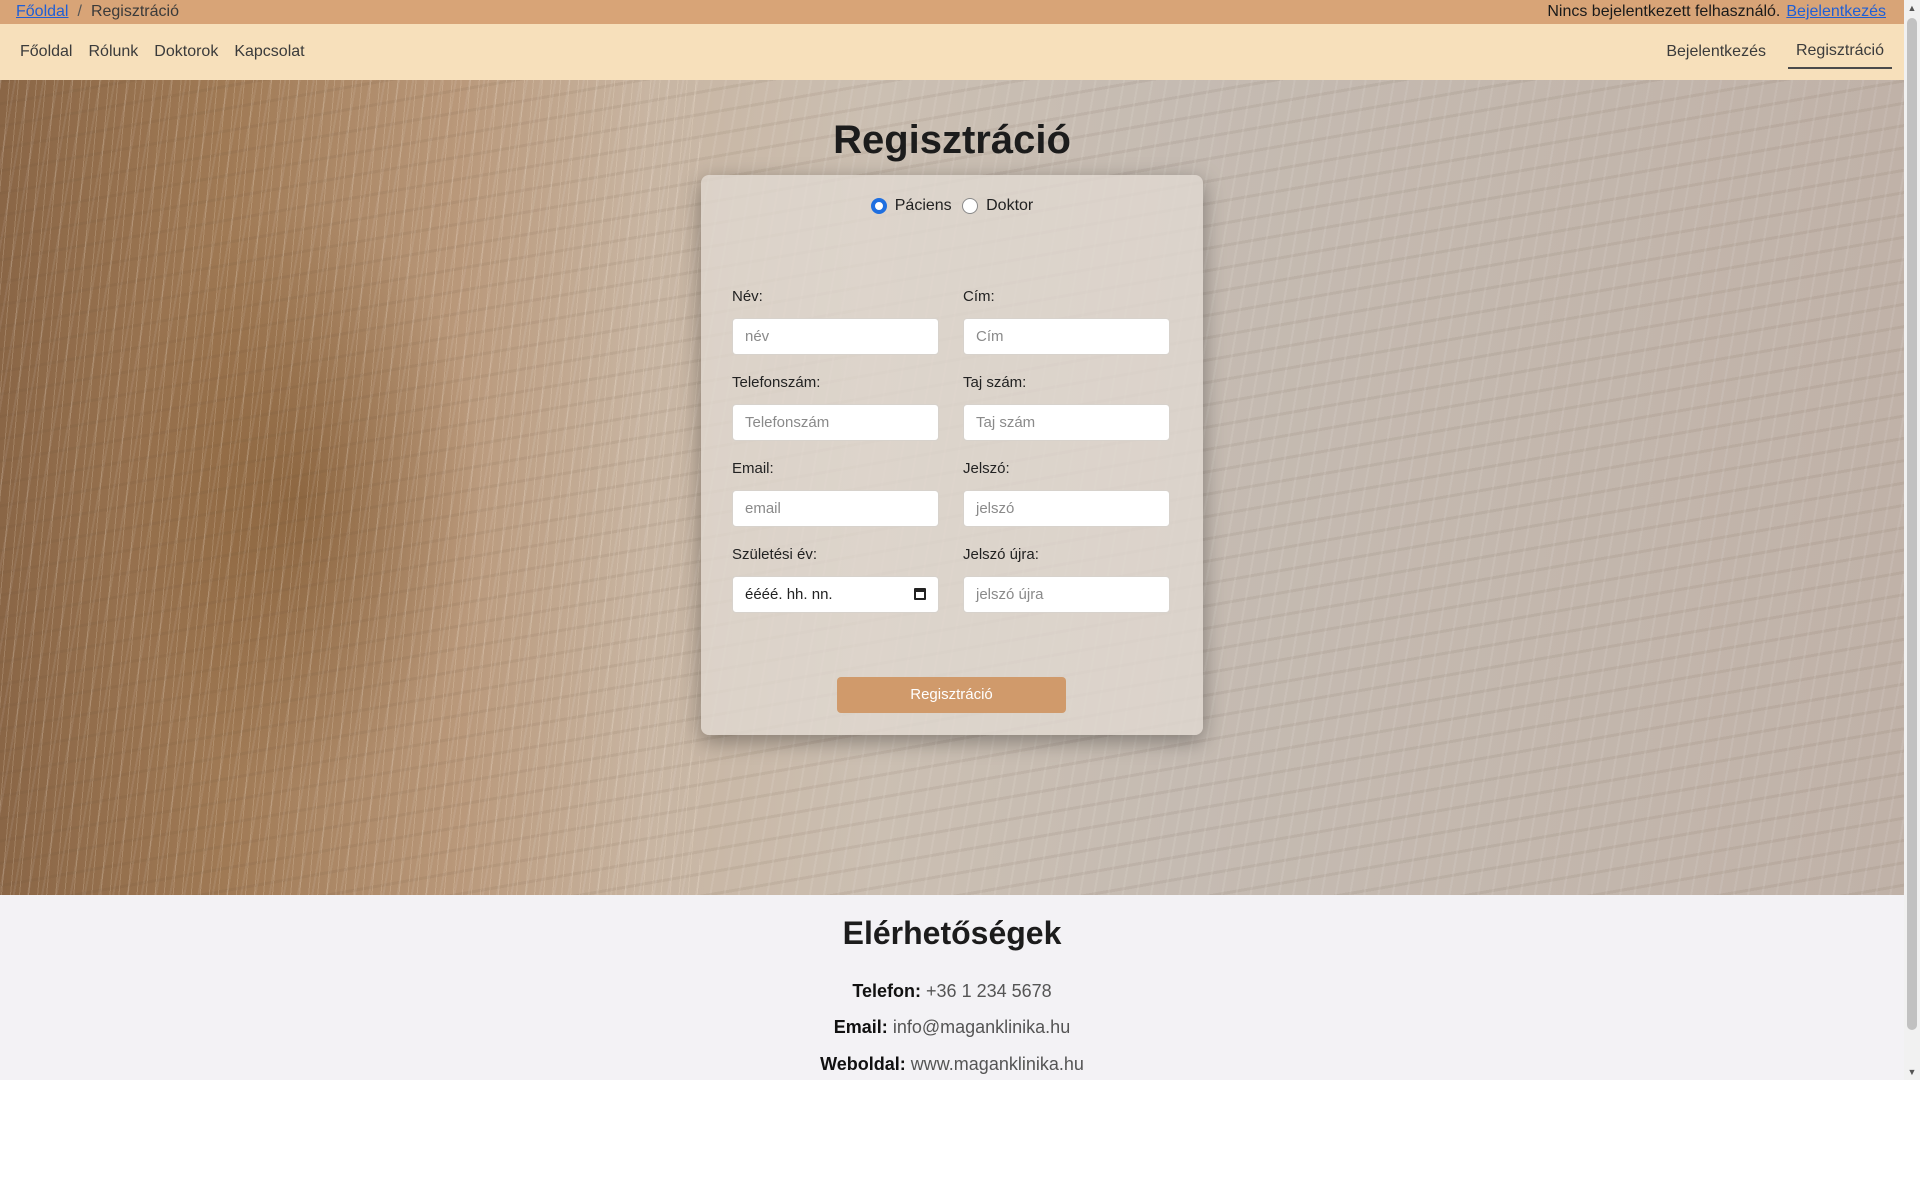 The image size is (1920, 1177). What do you see at coordinates (42, 11) in the screenshot?
I see `breadcrumb-home-link: Főoldal` at bounding box center [42, 11].